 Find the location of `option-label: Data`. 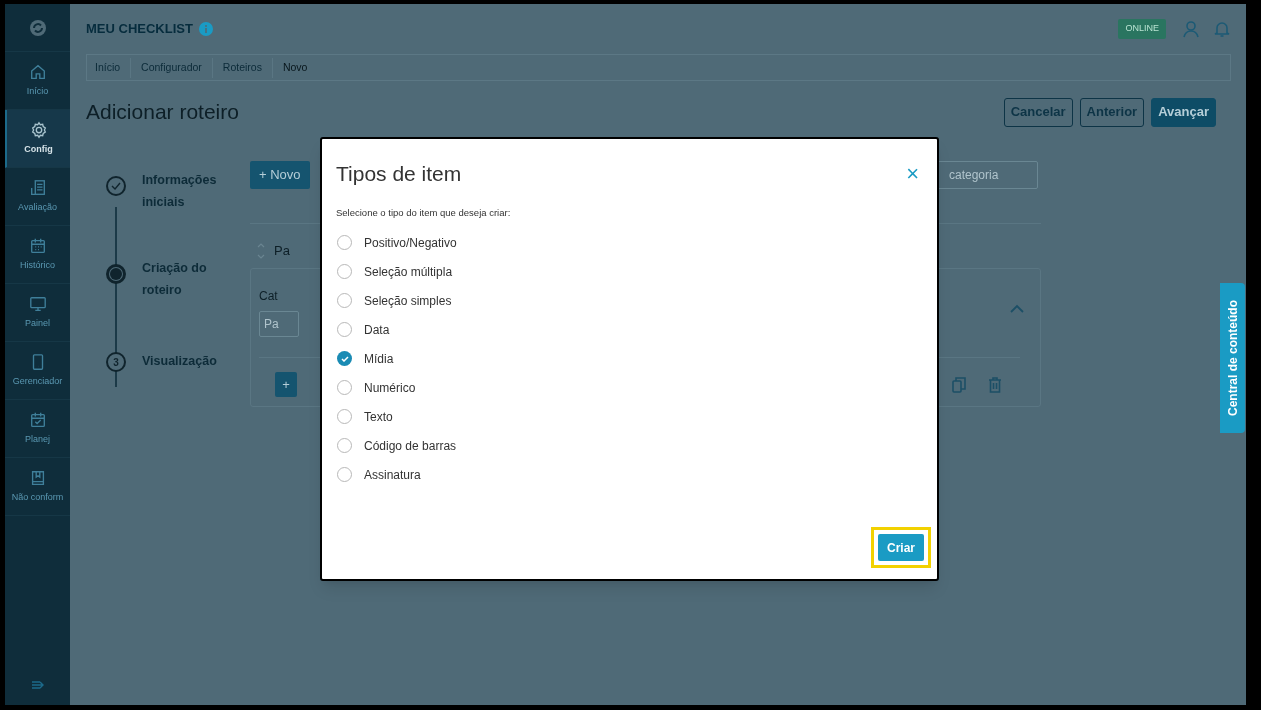

option-label: Data is located at coordinates (377, 329).